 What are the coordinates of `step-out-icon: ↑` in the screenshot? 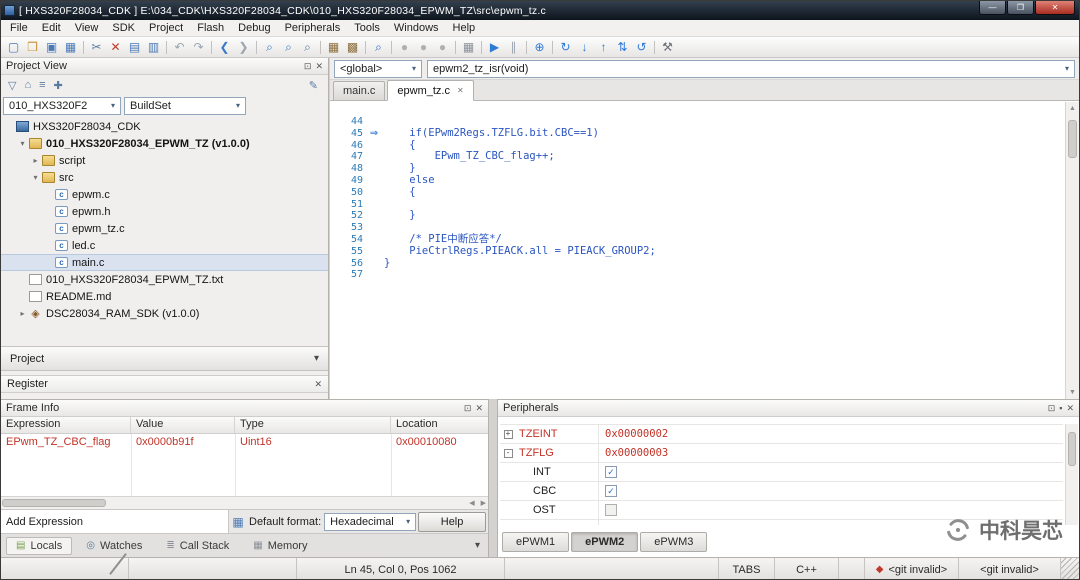 It's located at (603, 47).